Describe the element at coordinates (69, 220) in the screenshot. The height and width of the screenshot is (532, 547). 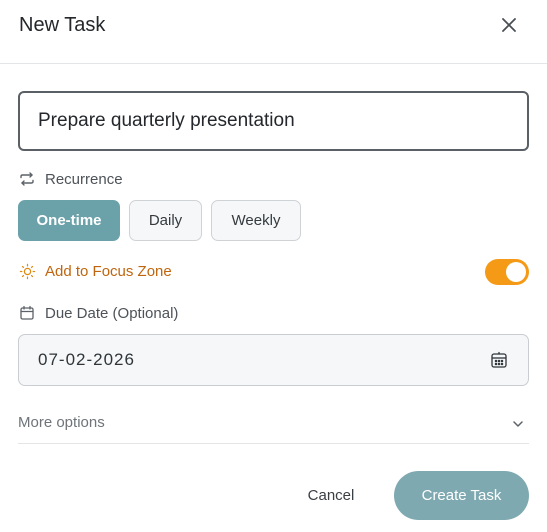
I see `recurrence-option-one-time: One-time` at that location.